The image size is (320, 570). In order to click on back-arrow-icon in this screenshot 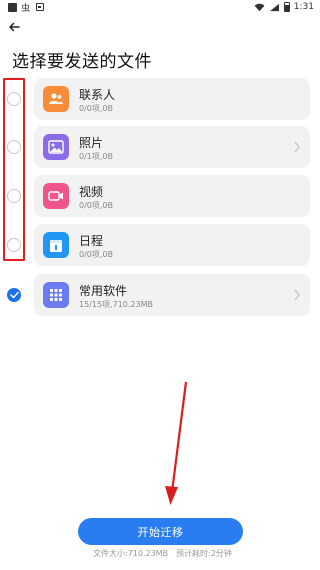, I will do `click(14, 27)`.